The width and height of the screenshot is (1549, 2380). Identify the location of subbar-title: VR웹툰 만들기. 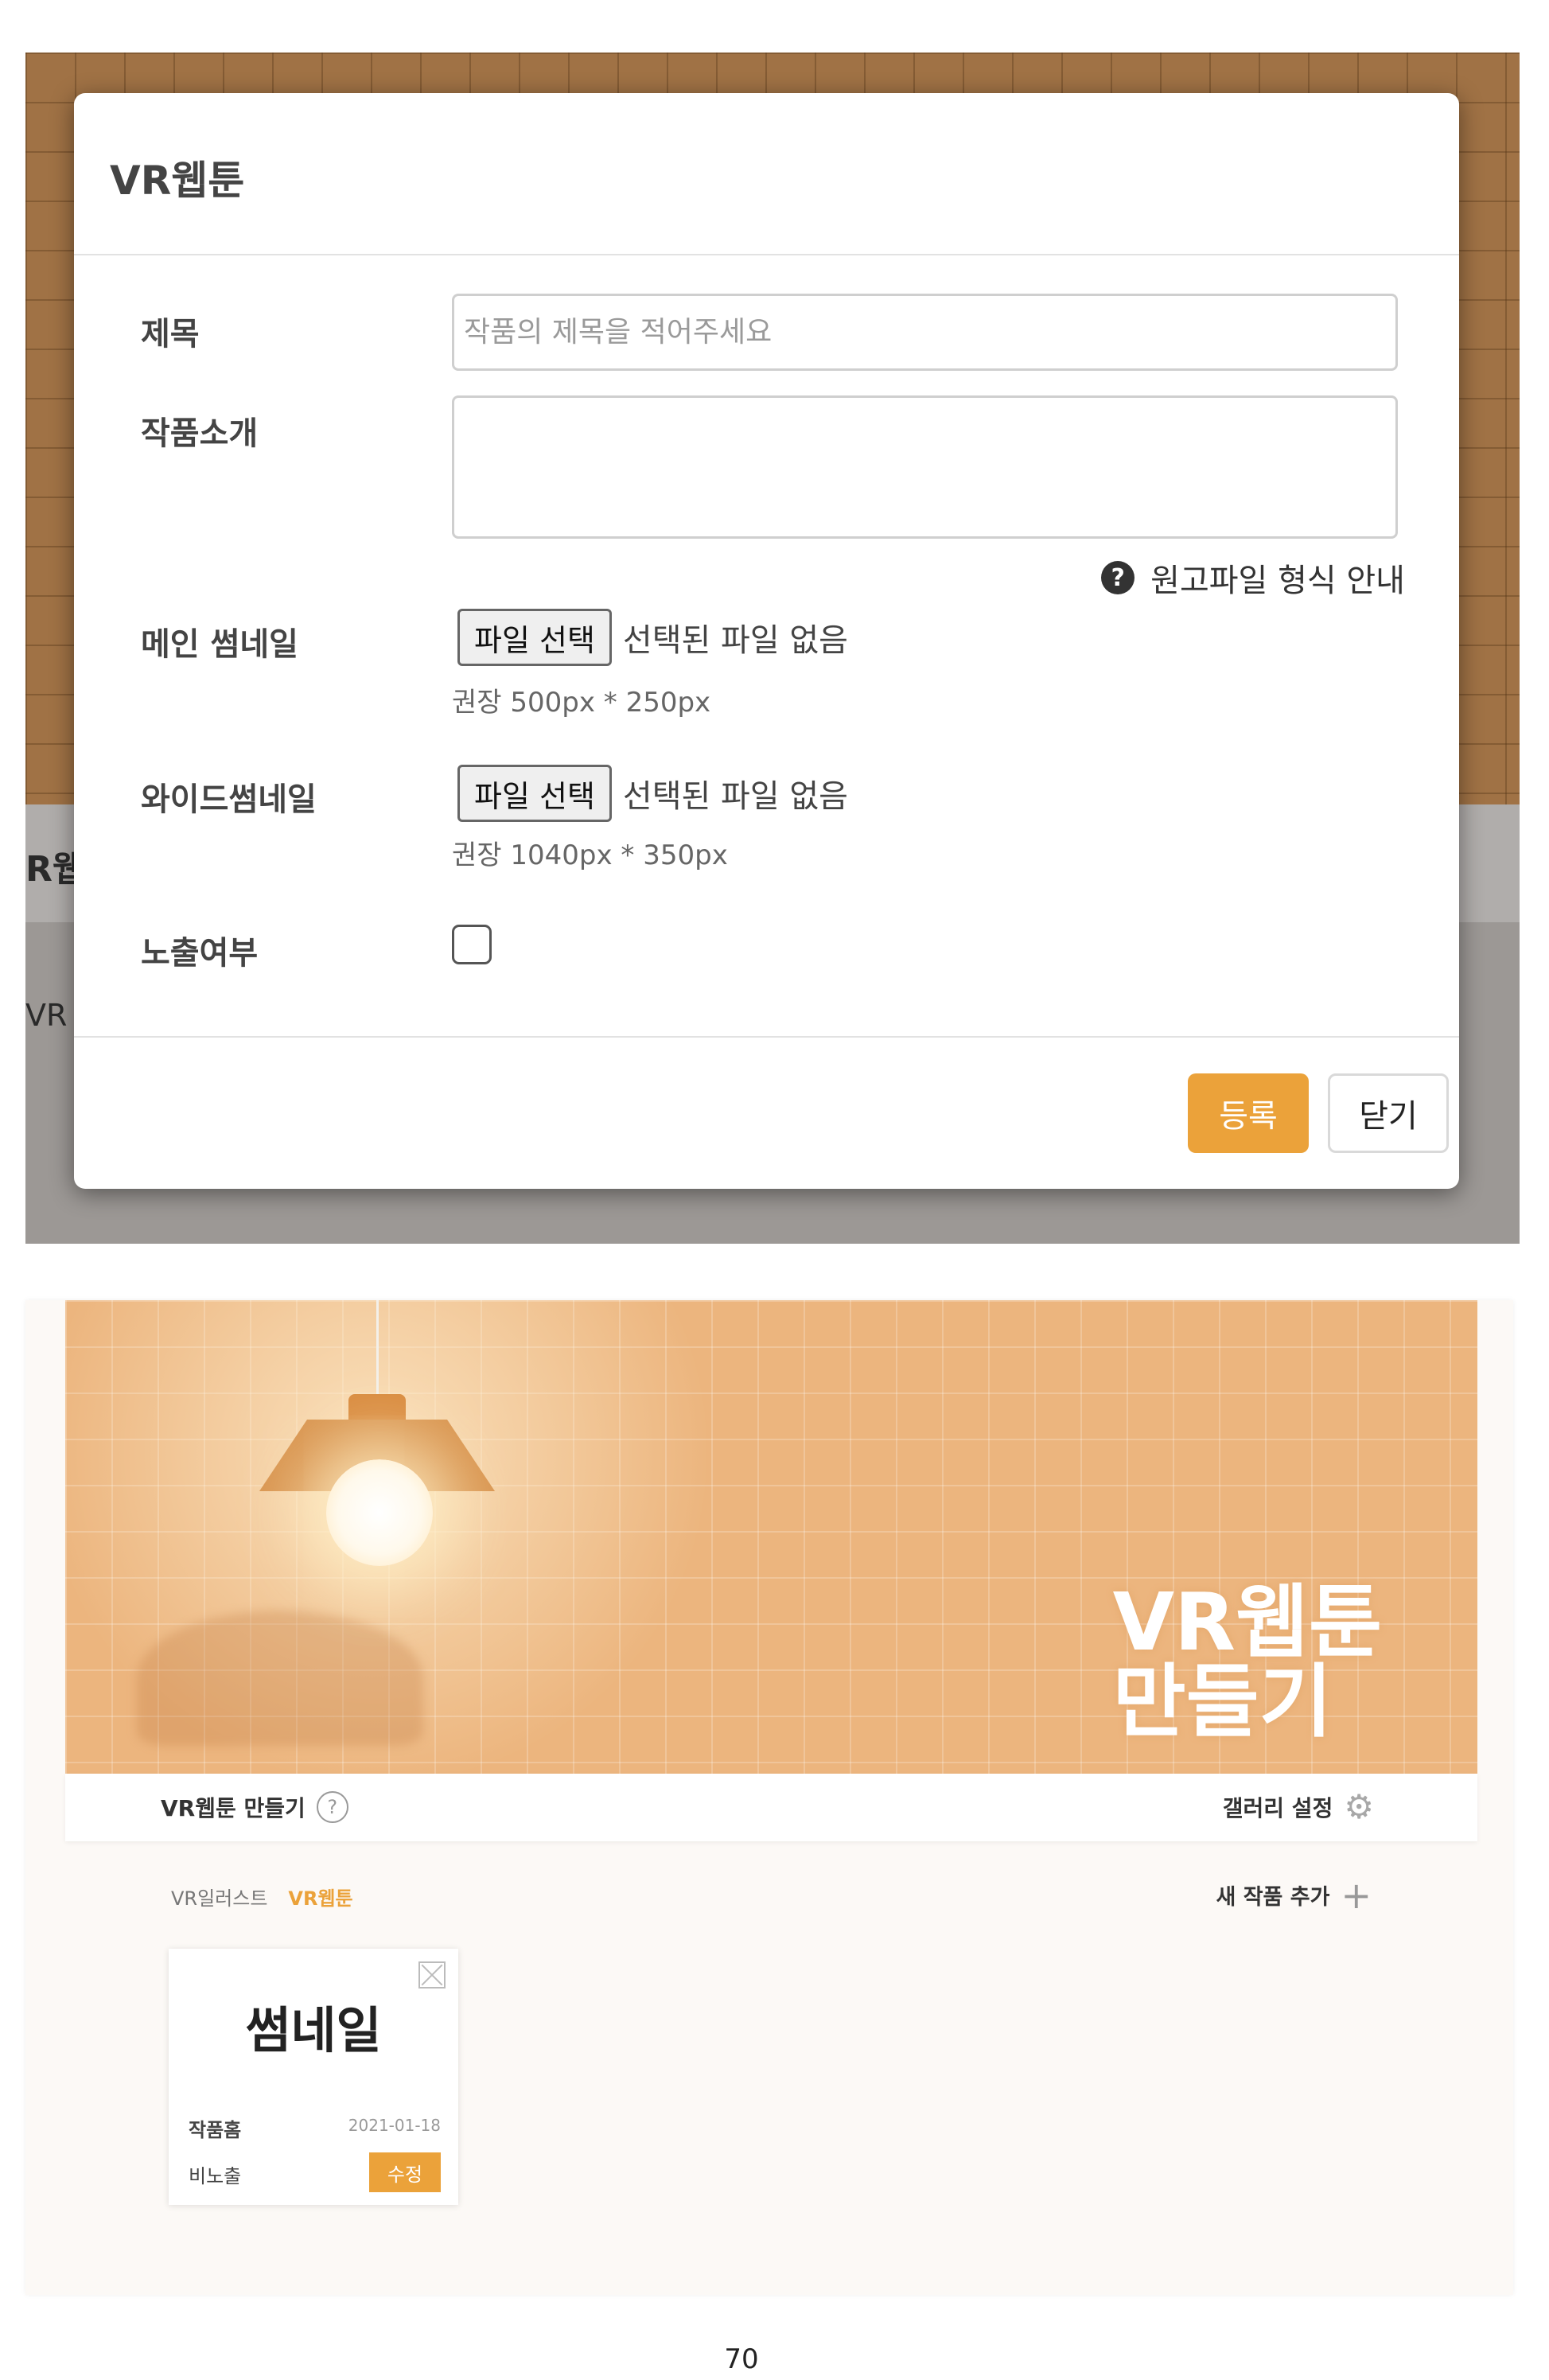
(234, 1808).